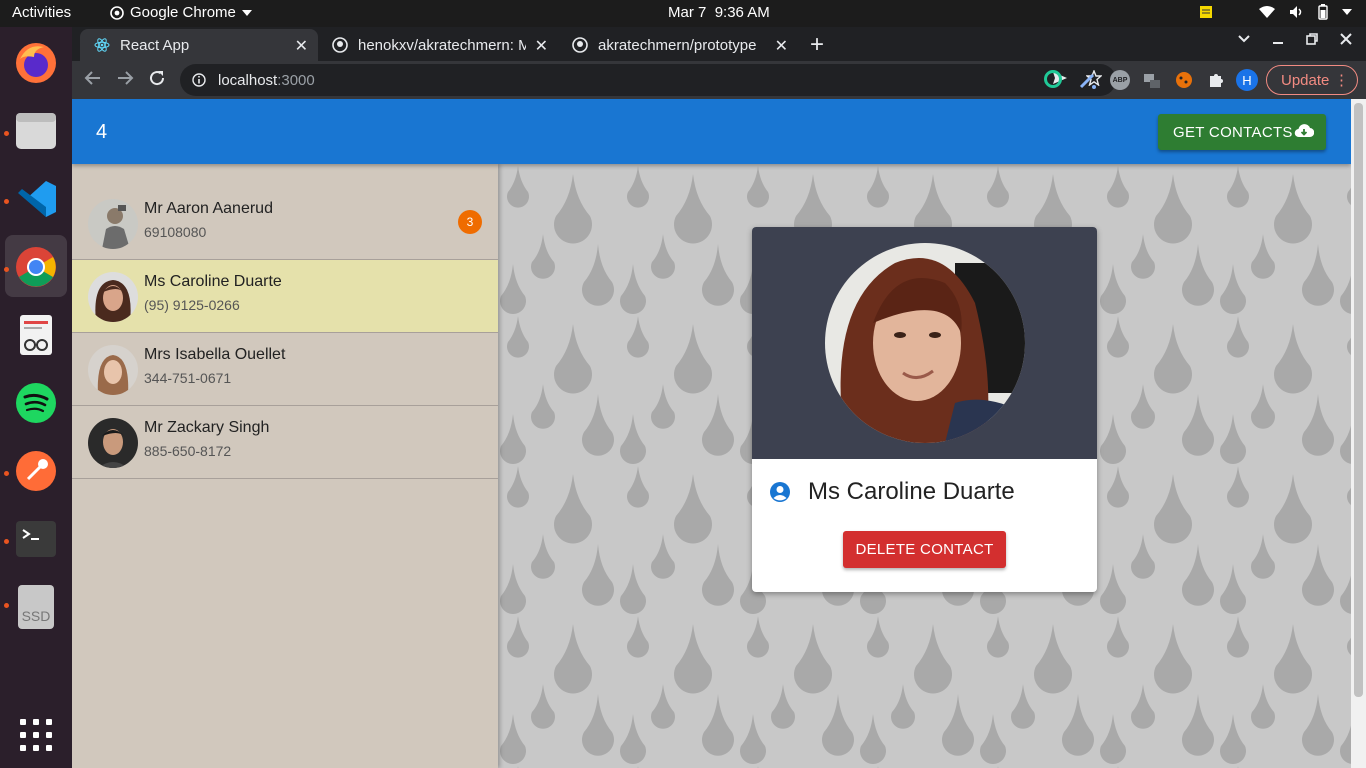 The image size is (1366, 768). Describe the element at coordinates (648, 80) in the screenshot. I see `address-bar: localhost:3000` at that location.